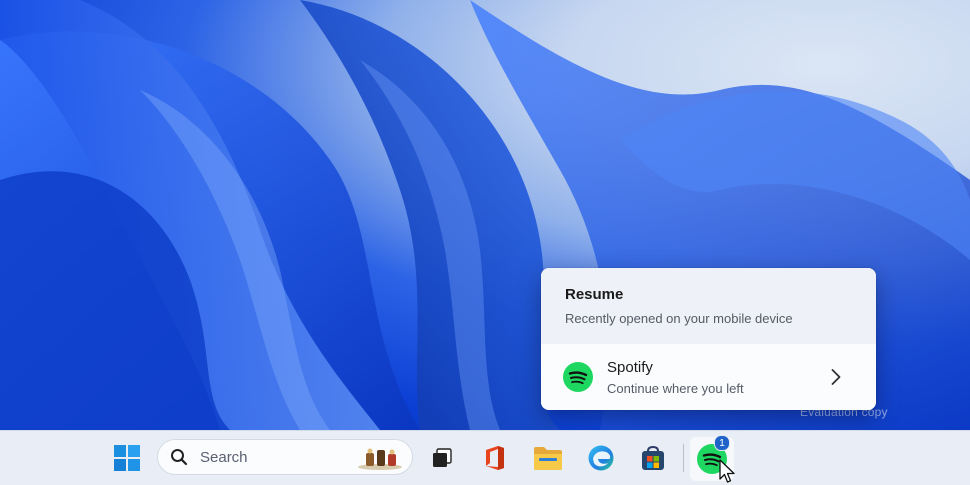  What do you see at coordinates (578, 377) in the screenshot?
I see `spotify-icon` at bounding box center [578, 377].